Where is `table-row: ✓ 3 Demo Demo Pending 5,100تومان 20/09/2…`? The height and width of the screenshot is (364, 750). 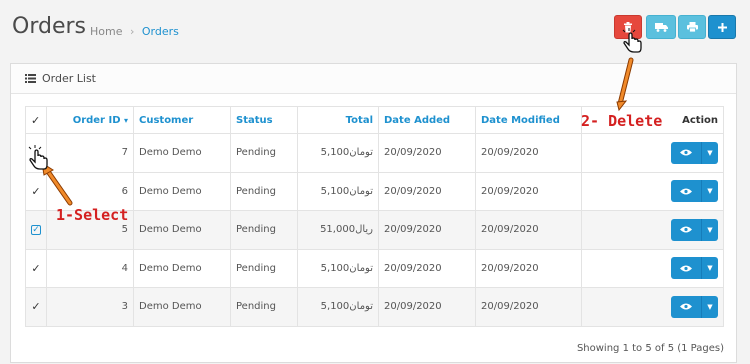
table-row: ✓ 3 Demo Demo Pending 5,100تومان 20/09/2… is located at coordinates (374, 307).